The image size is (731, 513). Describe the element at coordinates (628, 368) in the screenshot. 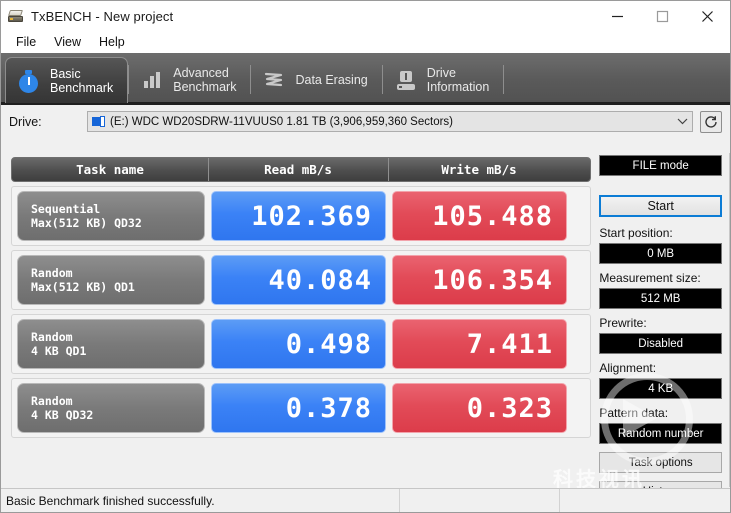

I see `alignment-label: Alignment:` at that location.